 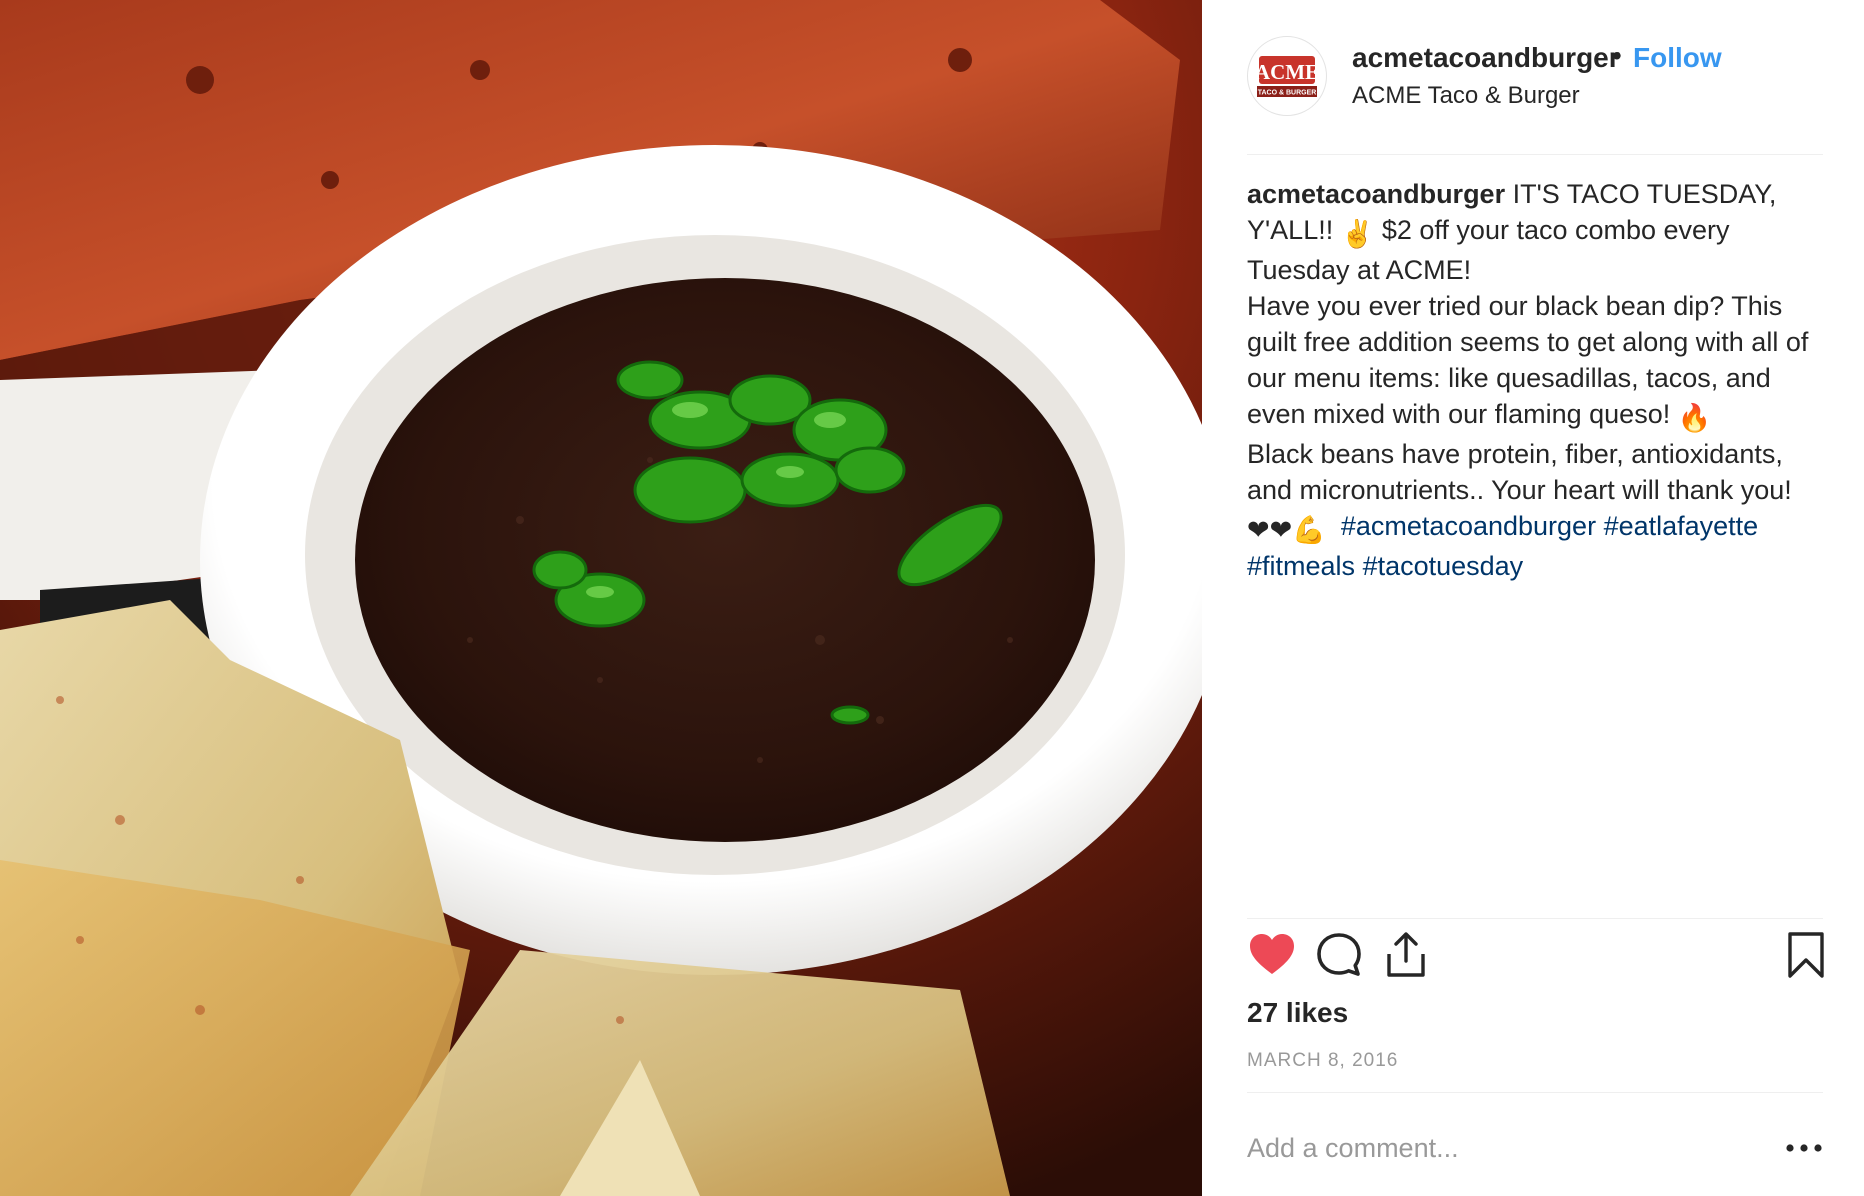 What do you see at coordinates (1297, 1013) in the screenshot?
I see `likes-count: 27 likes` at bounding box center [1297, 1013].